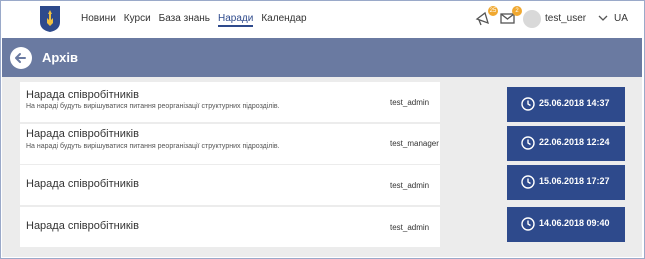 This screenshot has height=259, width=645. What do you see at coordinates (574, 223) in the screenshot?
I see `meeting-date: 14.06.2018 09:40` at bounding box center [574, 223].